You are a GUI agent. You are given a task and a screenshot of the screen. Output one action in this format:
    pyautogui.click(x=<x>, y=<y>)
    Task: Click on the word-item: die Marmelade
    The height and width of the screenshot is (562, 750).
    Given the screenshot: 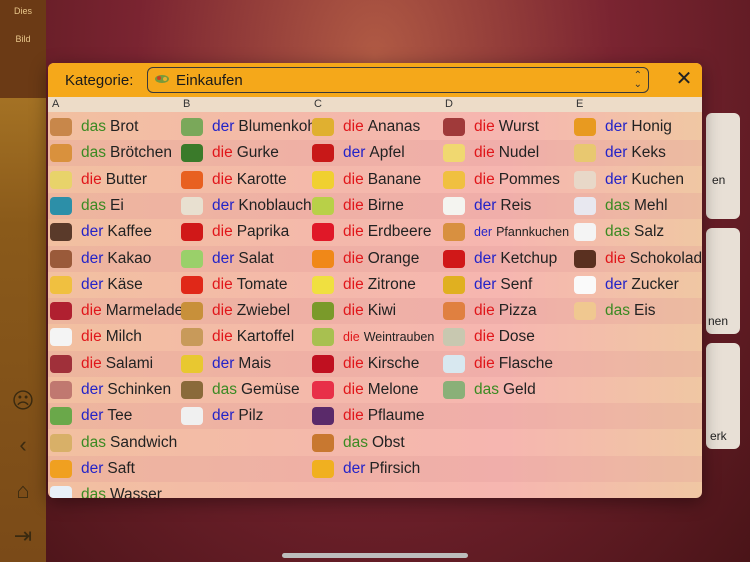 What is the action you would take?
    pyautogui.click(x=116, y=311)
    